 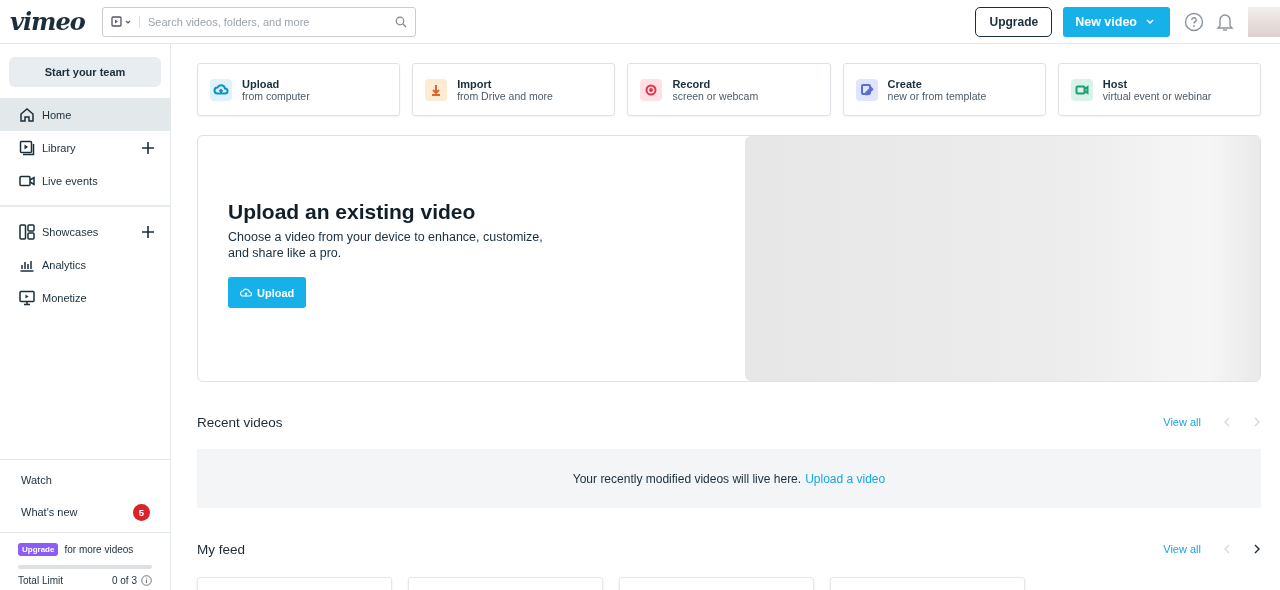 What do you see at coordinates (85, 72) in the screenshot?
I see `start-team-button: Start your team` at bounding box center [85, 72].